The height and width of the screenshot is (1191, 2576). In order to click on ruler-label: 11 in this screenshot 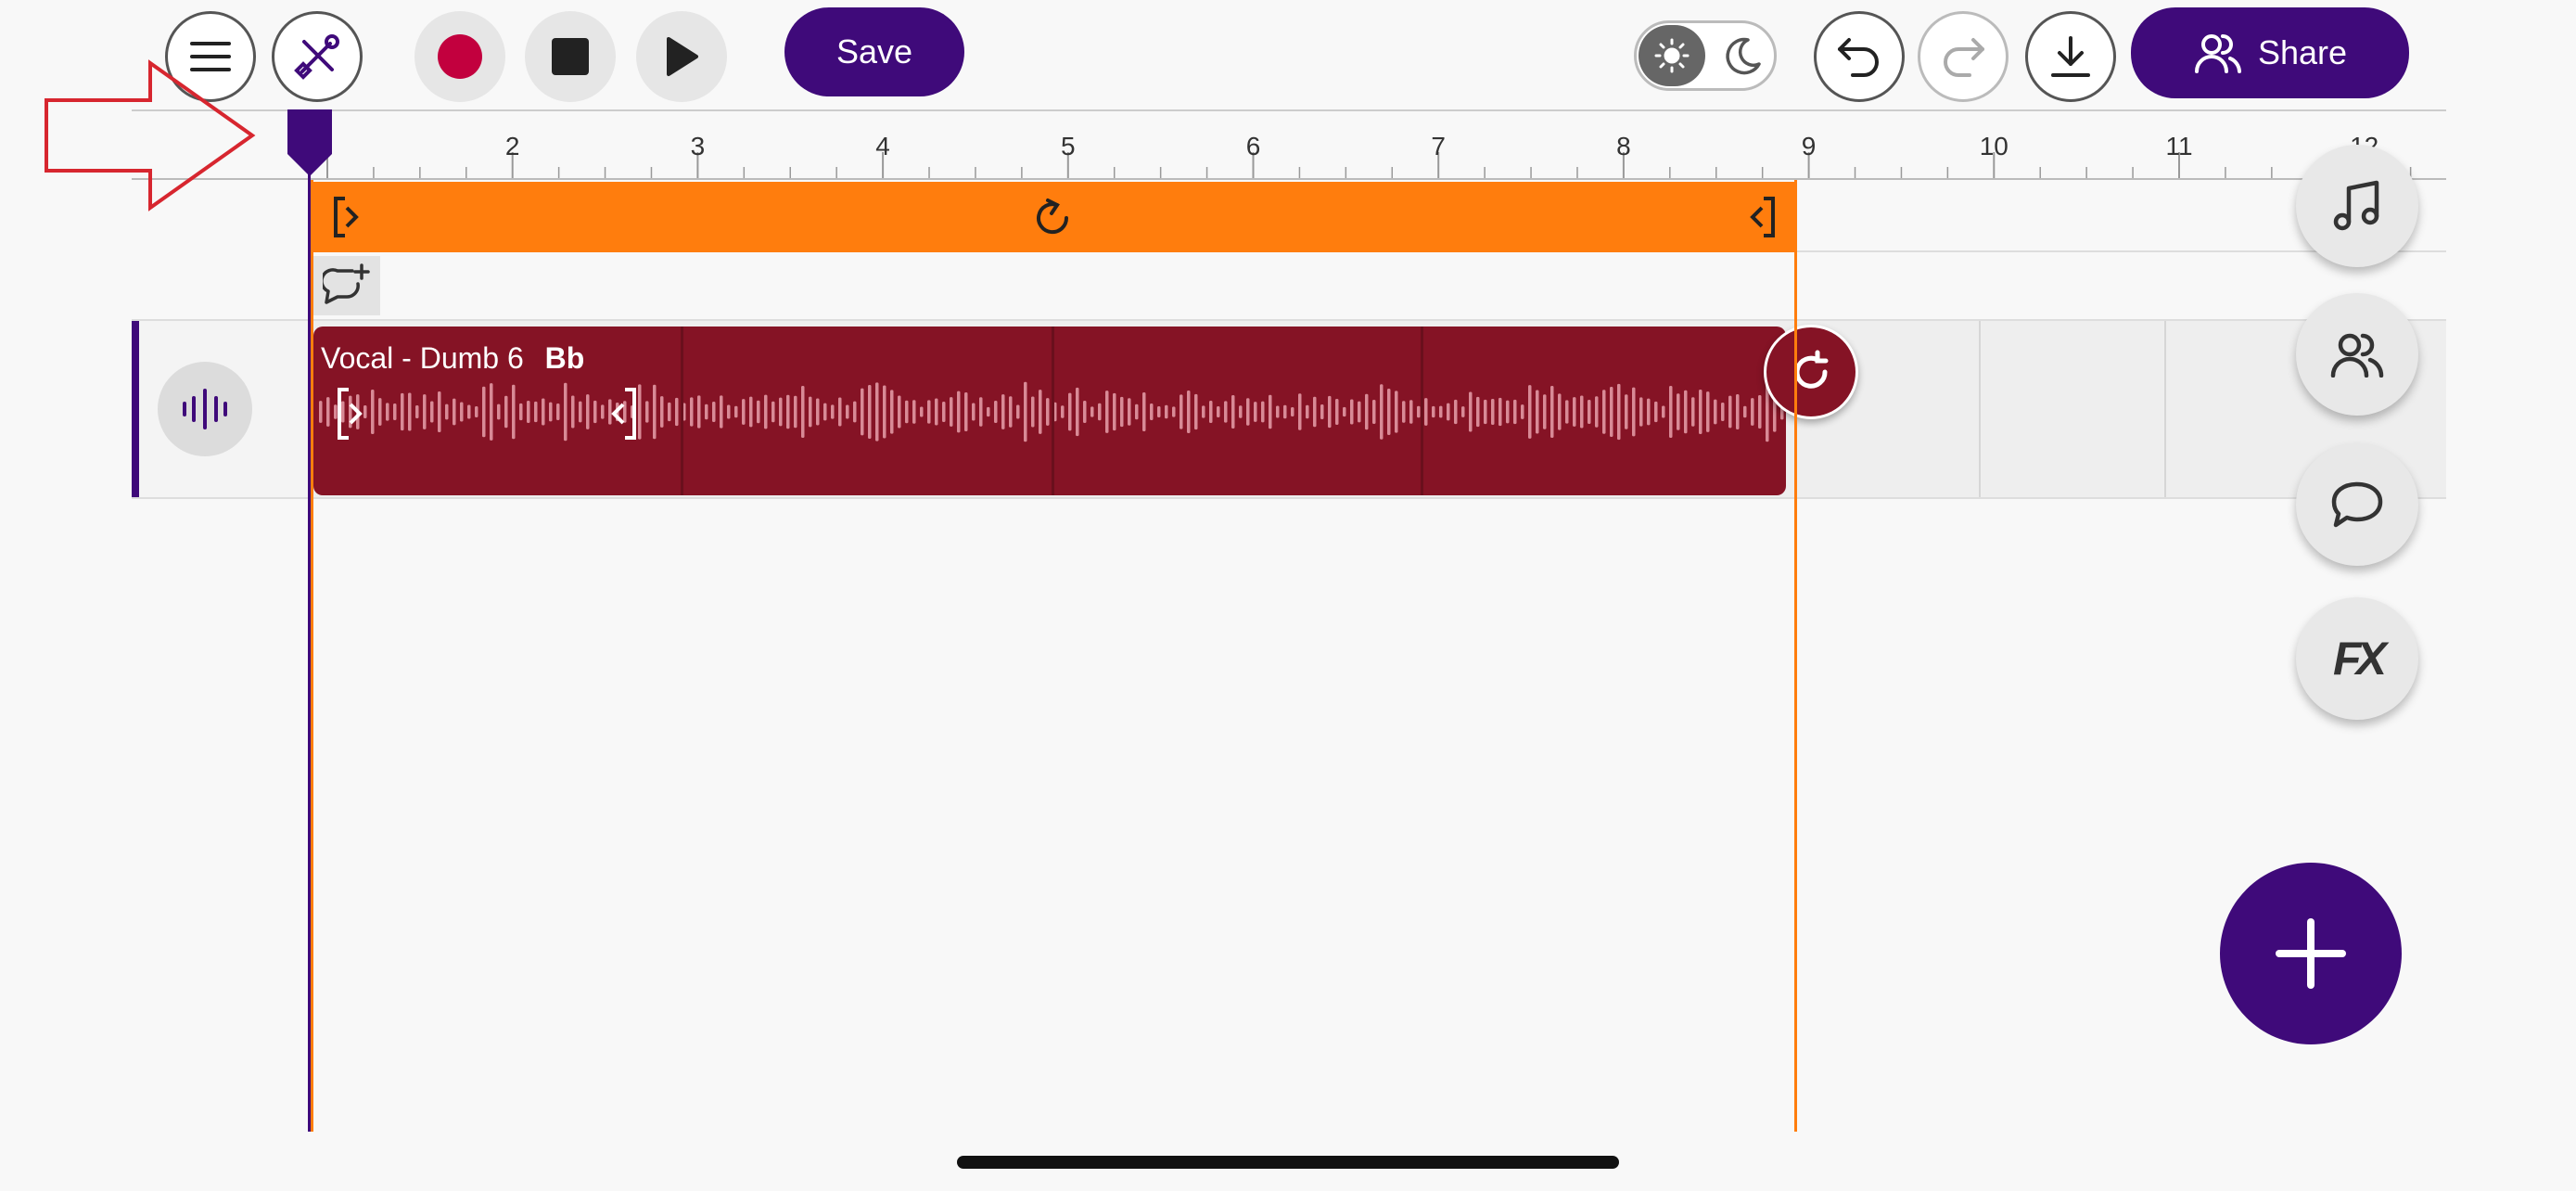, I will do `click(2179, 146)`.